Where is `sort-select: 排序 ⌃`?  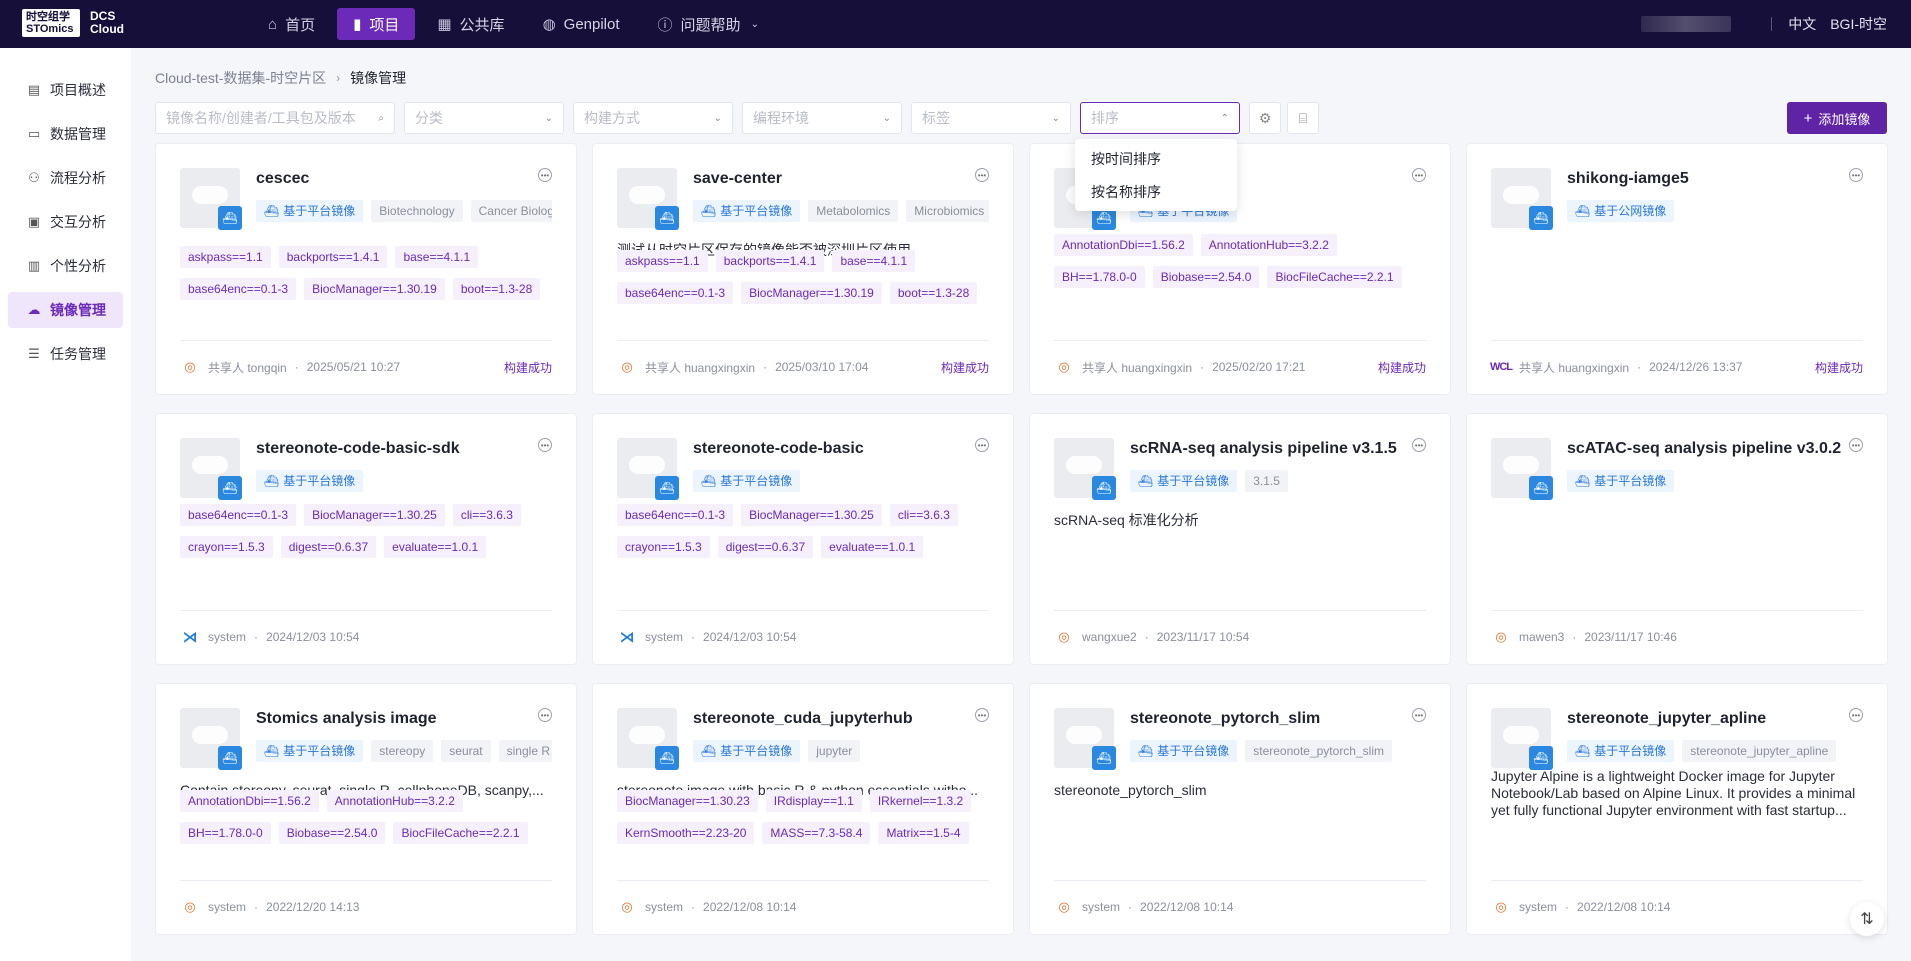
sort-select: 排序 ⌃ is located at coordinates (1160, 118).